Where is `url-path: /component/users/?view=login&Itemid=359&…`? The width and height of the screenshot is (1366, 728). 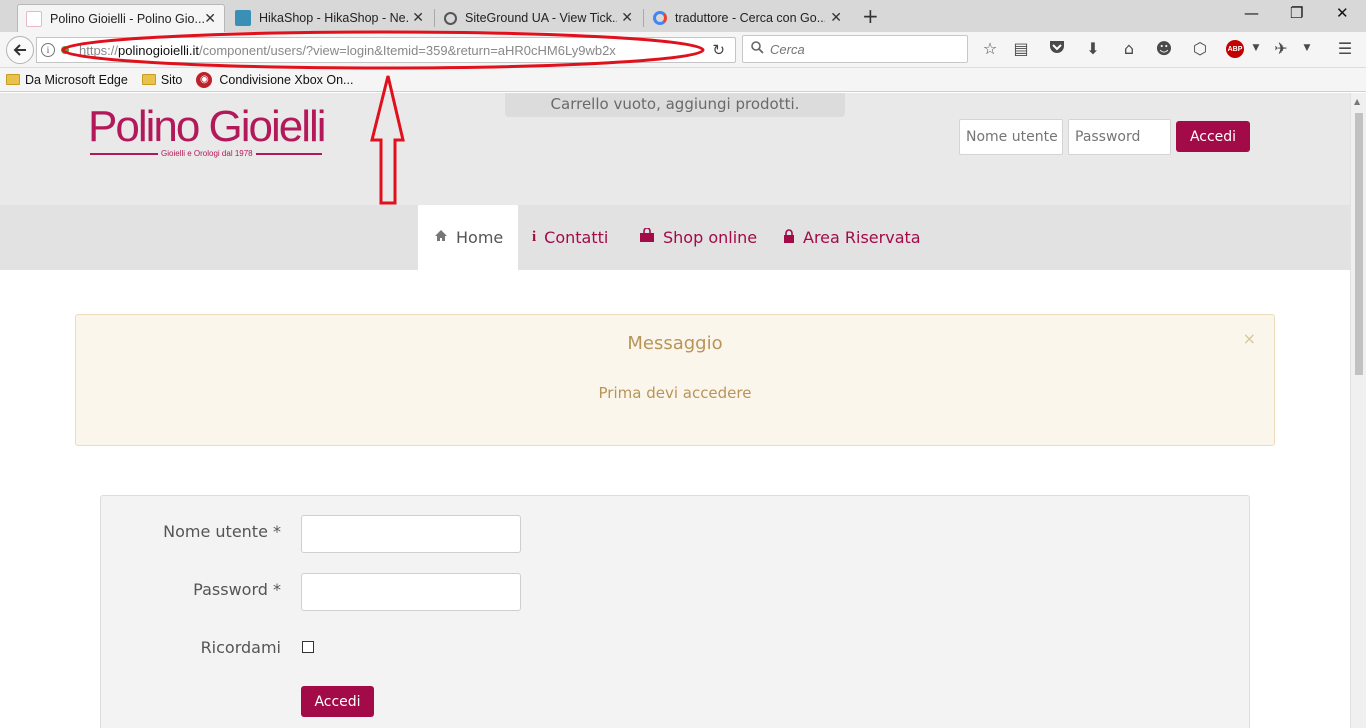 url-path: /component/users/?view=login&Itemid=359&… is located at coordinates (407, 50).